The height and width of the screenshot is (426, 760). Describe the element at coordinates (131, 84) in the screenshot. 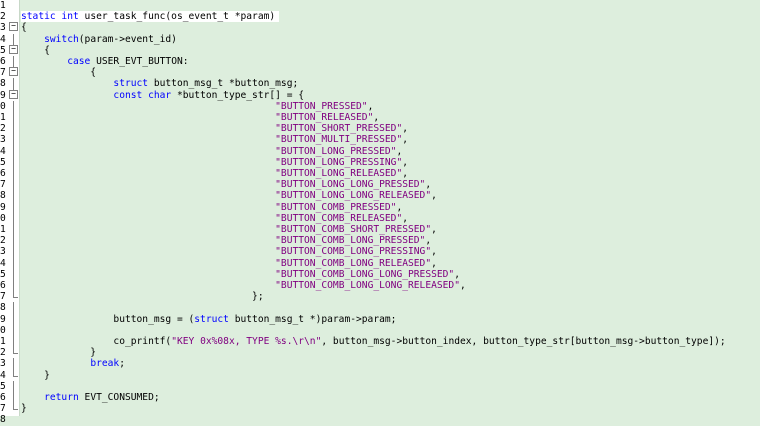

I see `keyword-token: struct` at that location.